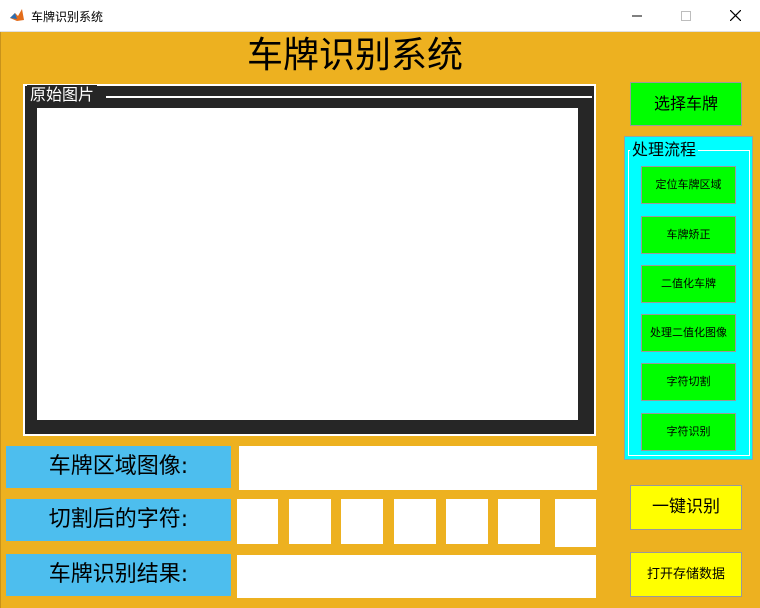  I want to click on segmented-chars-label: 切割后的字符:, so click(118, 520).